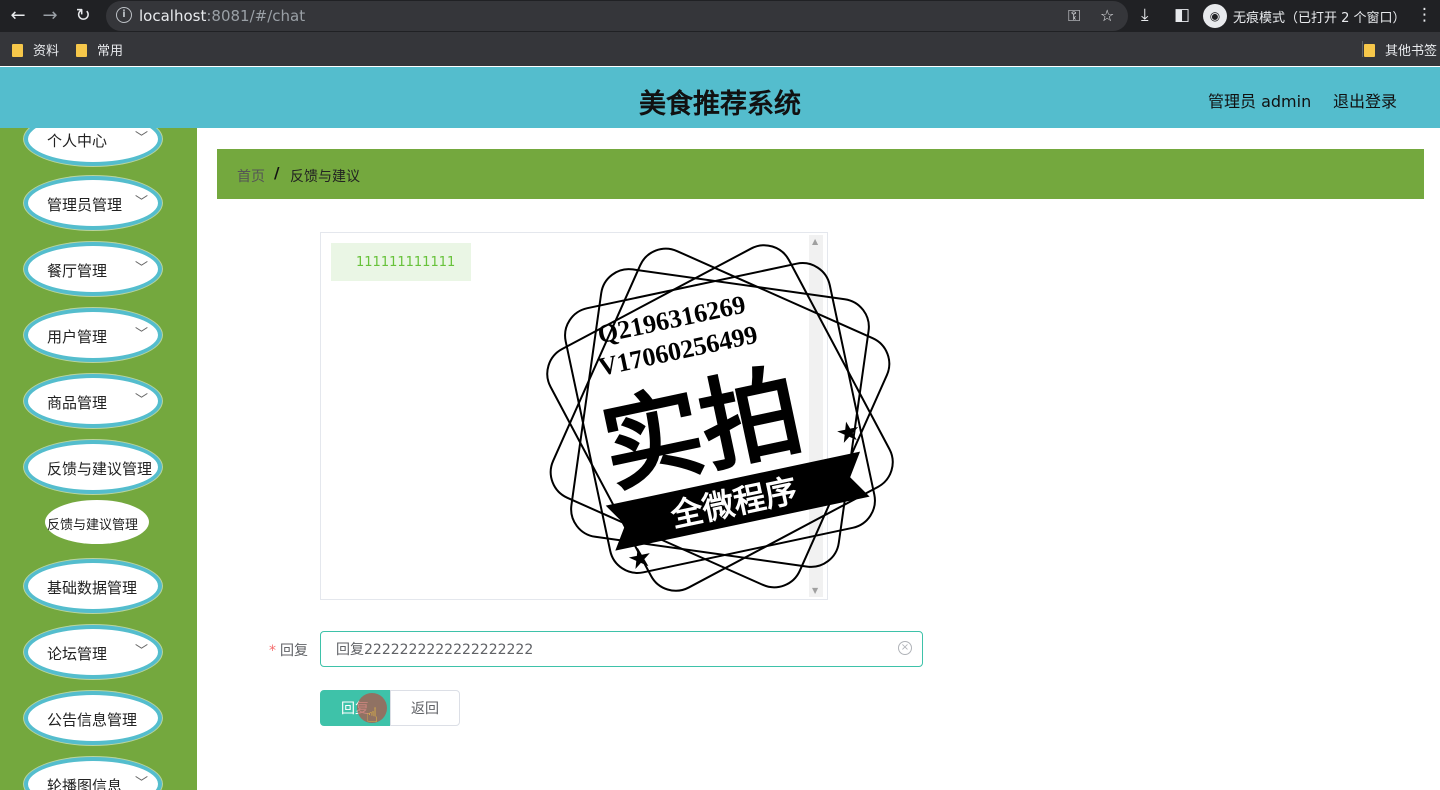 This screenshot has width=1440, height=790. I want to click on star-icon: ☆, so click(1107, 15).